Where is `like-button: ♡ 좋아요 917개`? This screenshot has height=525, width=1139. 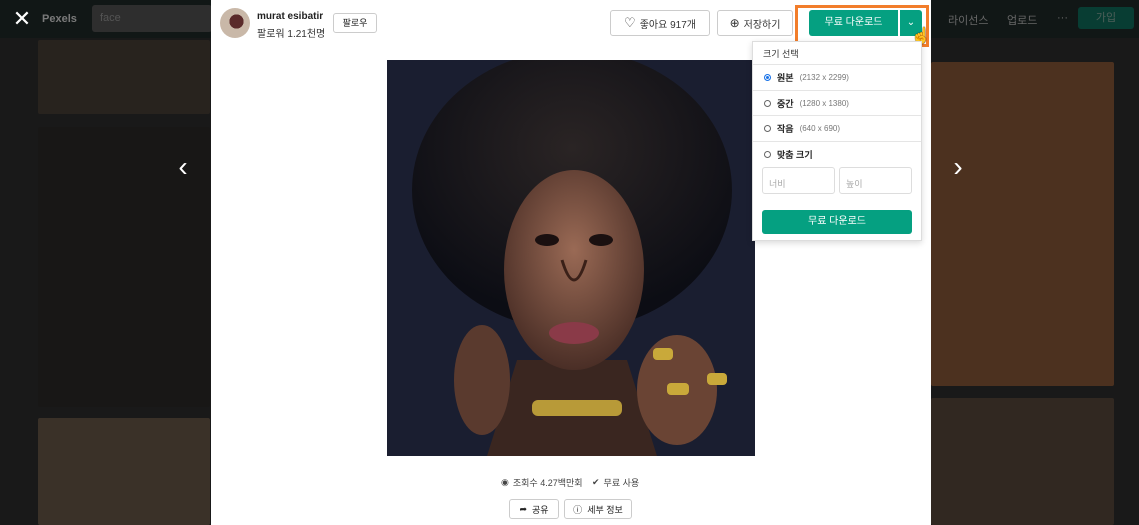
like-button: ♡ 좋아요 917개 is located at coordinates (660, 23).